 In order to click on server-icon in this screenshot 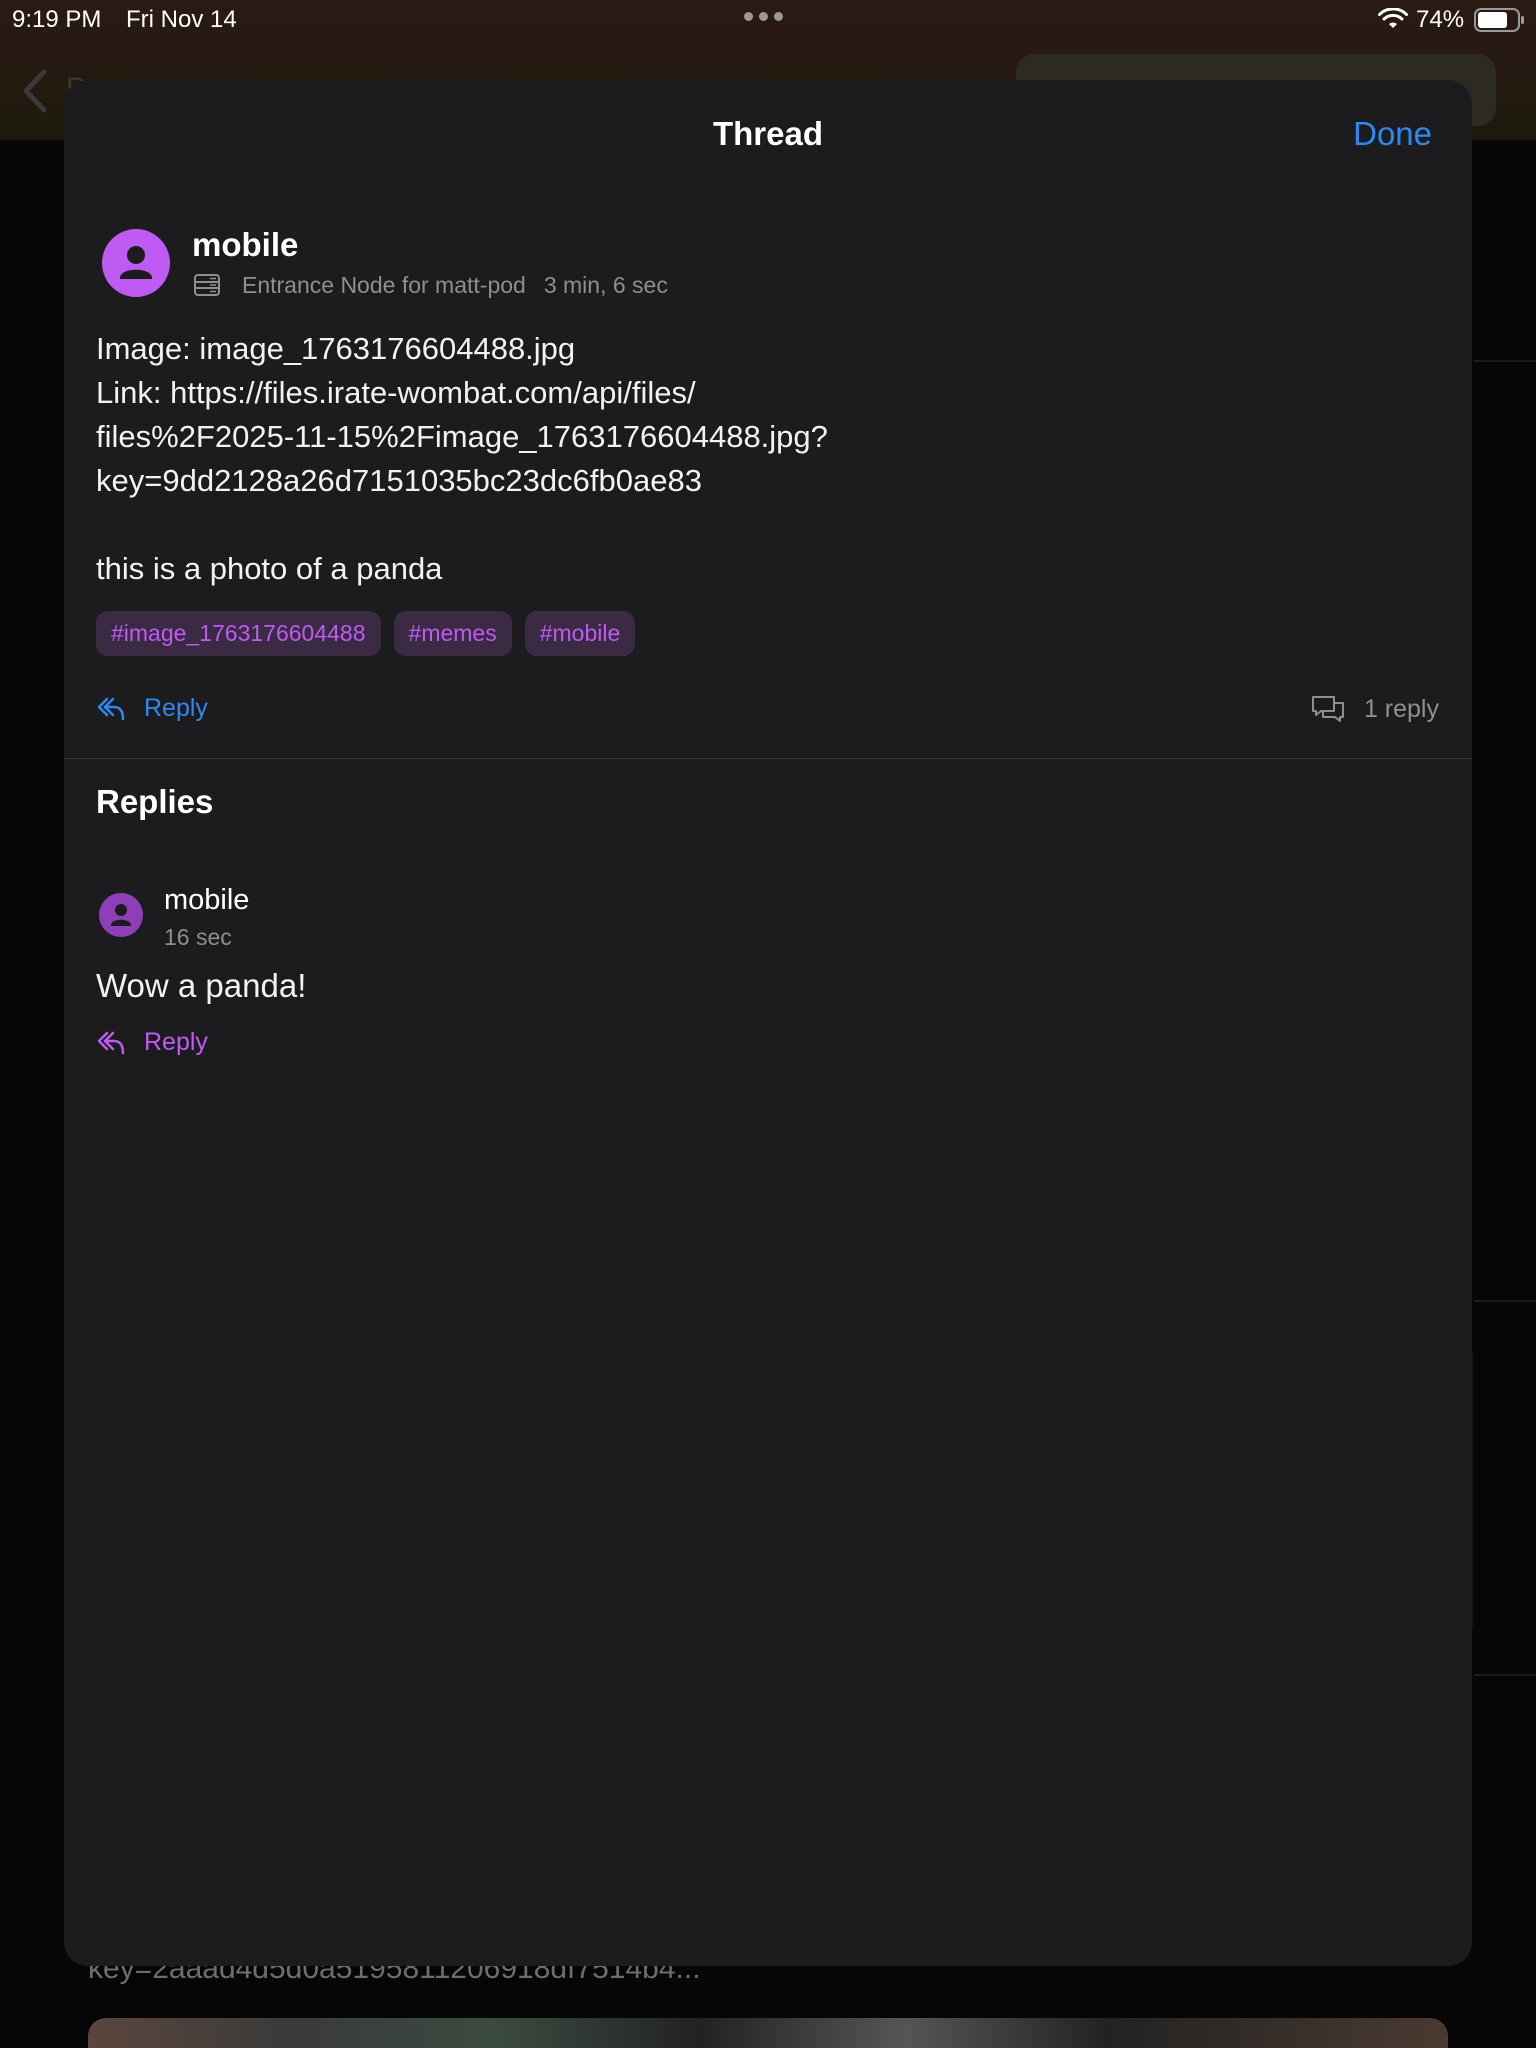, I will do `click(207, 285)`.